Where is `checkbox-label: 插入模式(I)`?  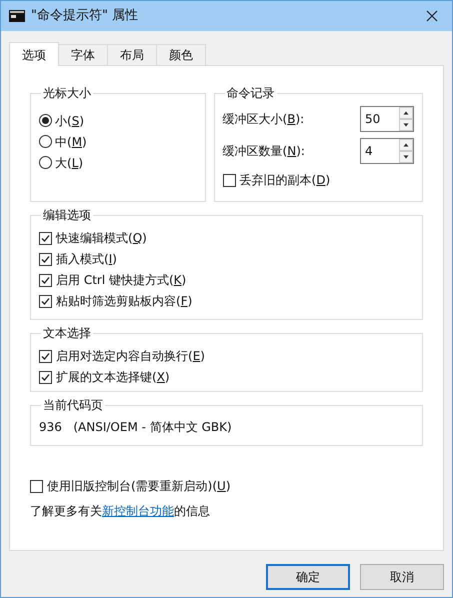 checkbox-label: 插入模式(I) is located at coordinates (86, 259).